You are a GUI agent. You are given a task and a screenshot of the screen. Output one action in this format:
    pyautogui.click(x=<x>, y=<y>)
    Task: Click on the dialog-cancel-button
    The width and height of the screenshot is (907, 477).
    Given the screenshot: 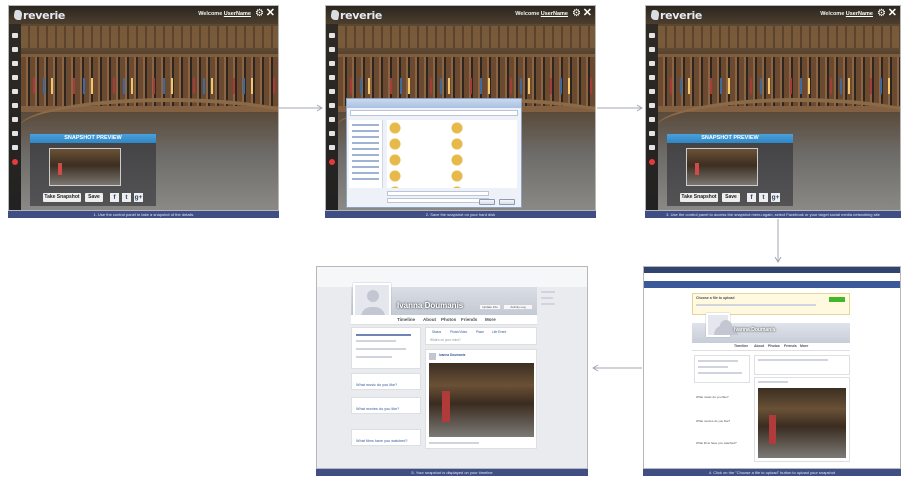 What is the action you would take?
    pyautogui.click(x=507, y=202)
    